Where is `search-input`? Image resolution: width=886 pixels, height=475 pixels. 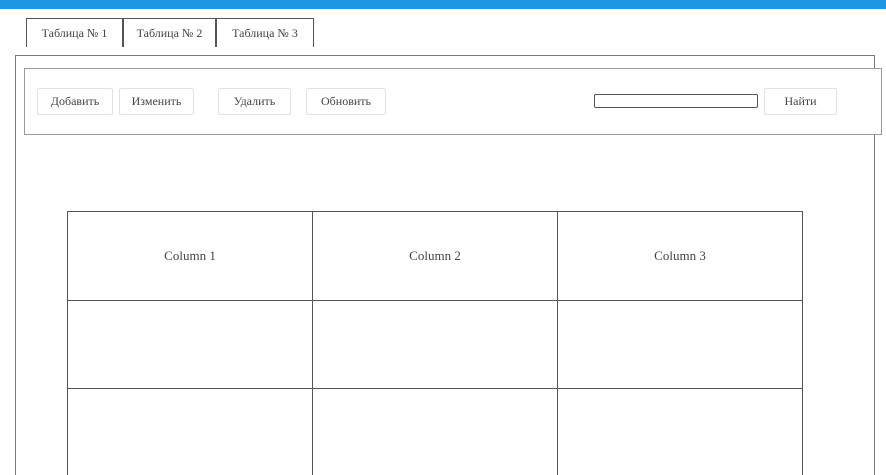
search-input is located at coordinates (676, 101).